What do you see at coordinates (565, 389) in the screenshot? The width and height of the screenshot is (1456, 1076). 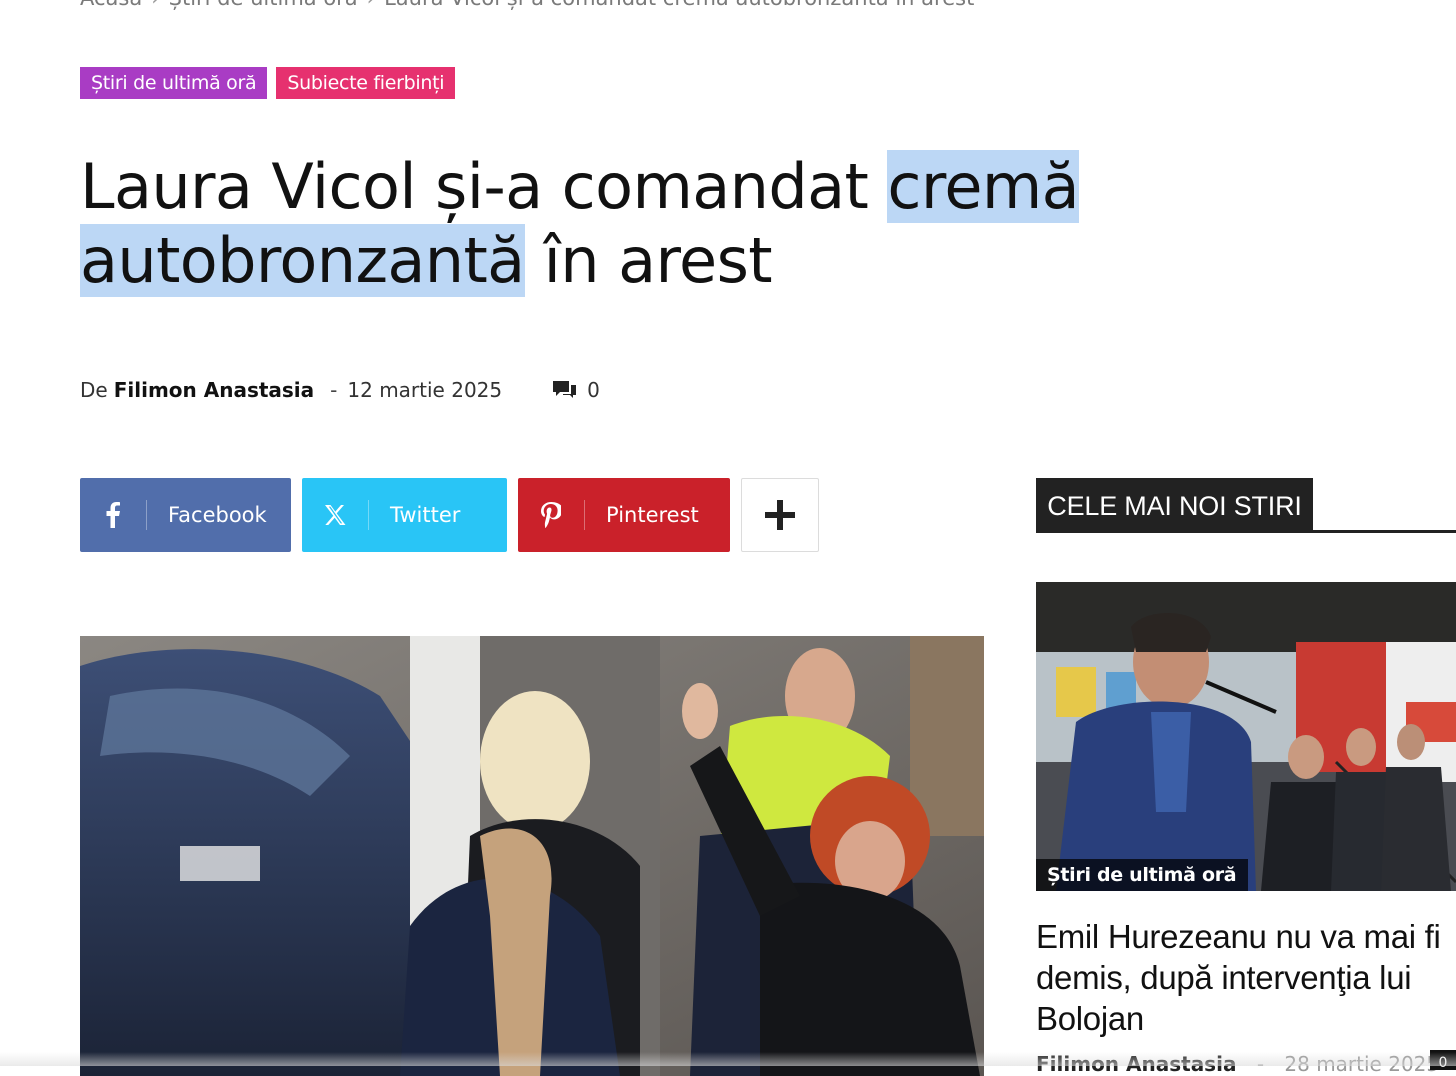 I see `comments-icon` at bounding box center [565, 389].